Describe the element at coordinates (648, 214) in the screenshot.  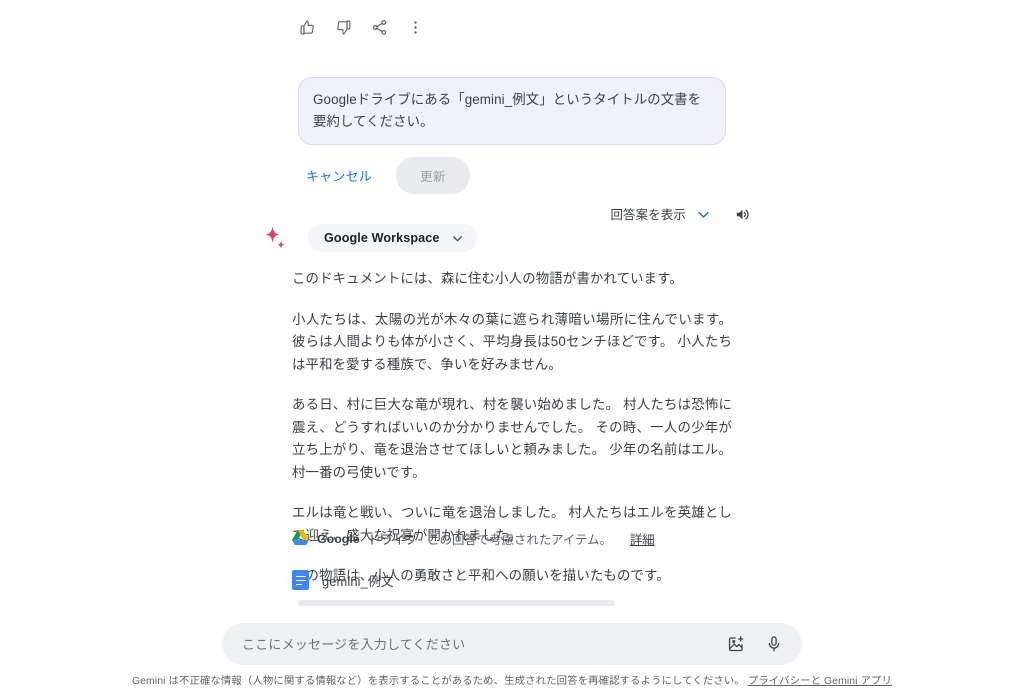
I see `show-drafts-label: 回答案を表示` at that location.